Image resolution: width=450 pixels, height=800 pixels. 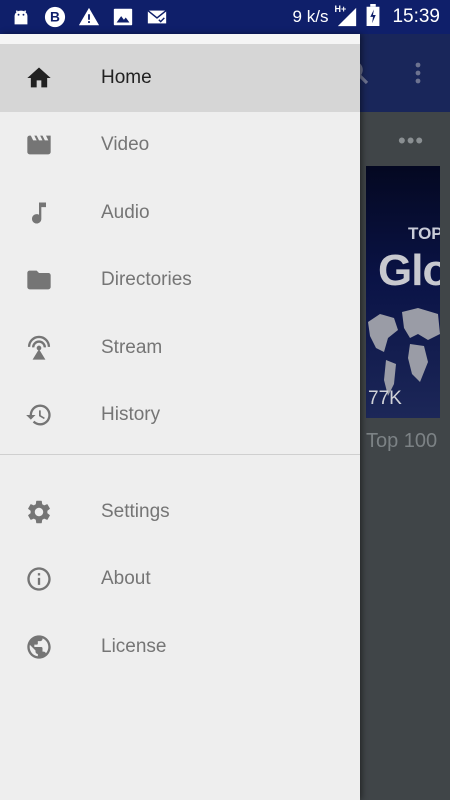 What do you see at coordinates (157, 17) in the screenshot?
I see `mail-icon` at bounding box center [157, 17].